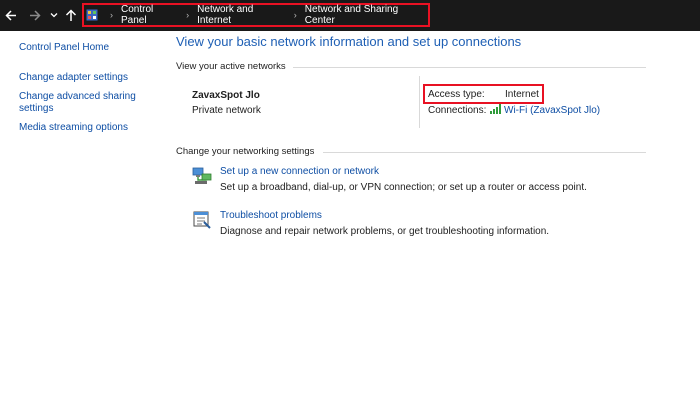 This screenshot has width=700, height=418. What do you see at coordinates (84, 48) in the screenshot?
I see `control-panel-home-link: Control Panel Home` at bounding box center [84, 48].